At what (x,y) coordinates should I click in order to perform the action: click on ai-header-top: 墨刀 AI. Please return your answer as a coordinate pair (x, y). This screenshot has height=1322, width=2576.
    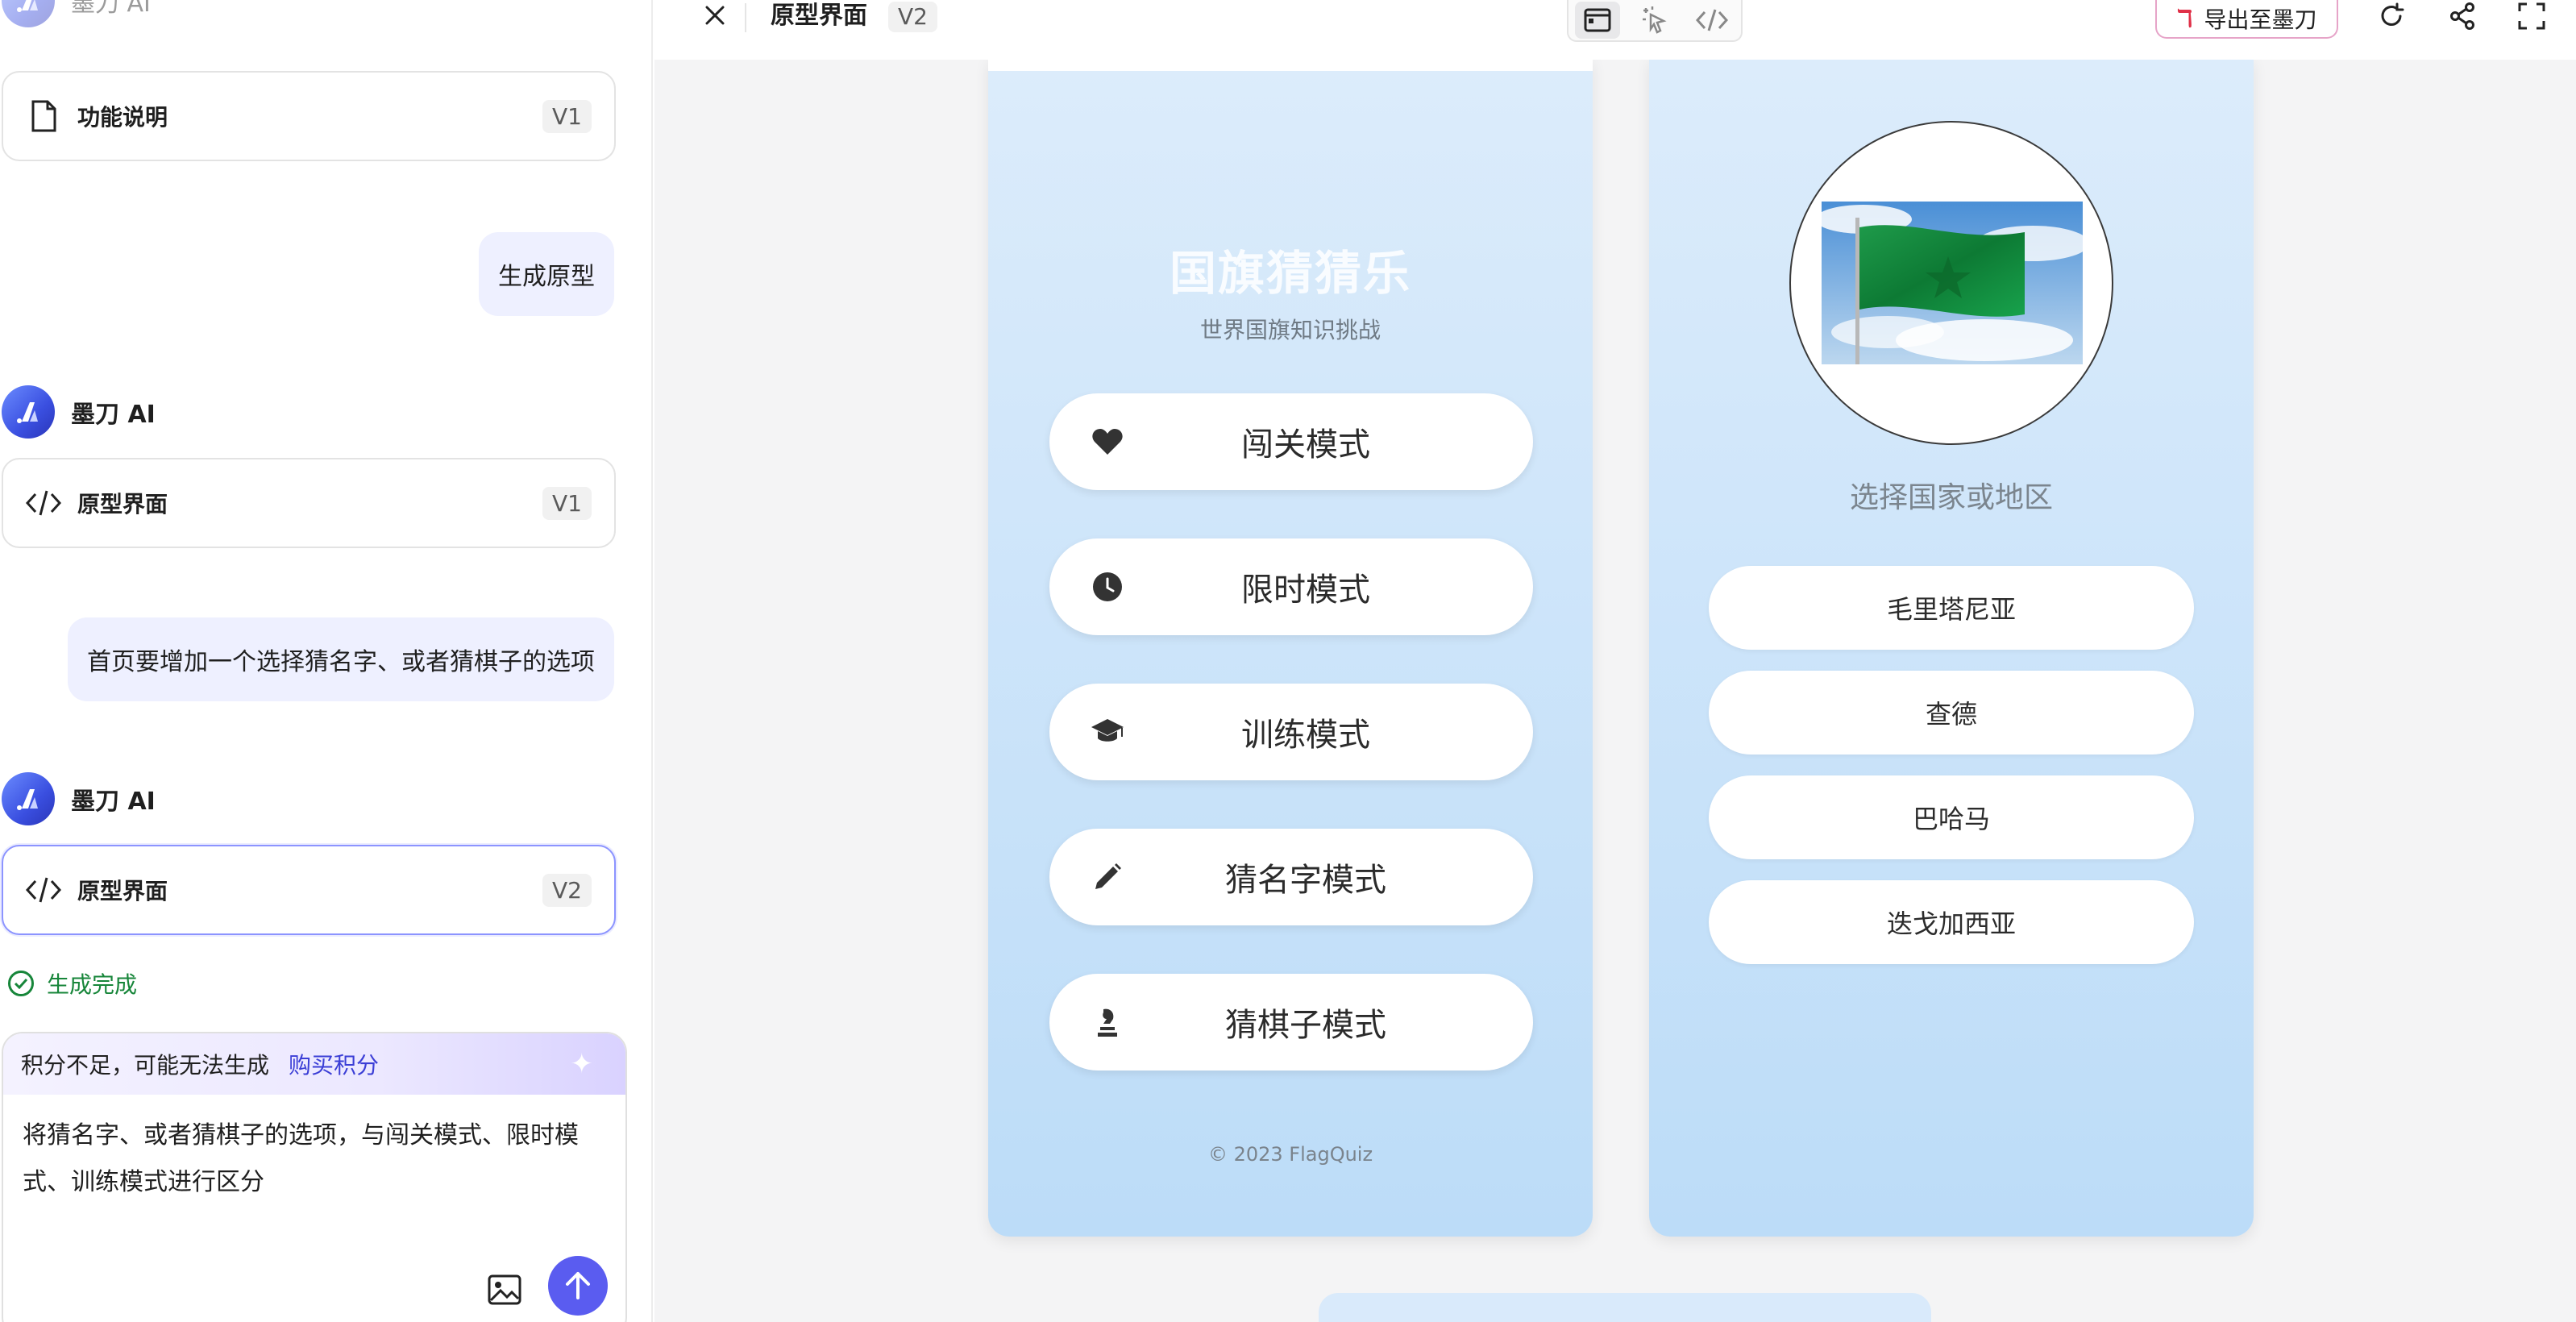
    Looking at the image, I should click on (76, 13).